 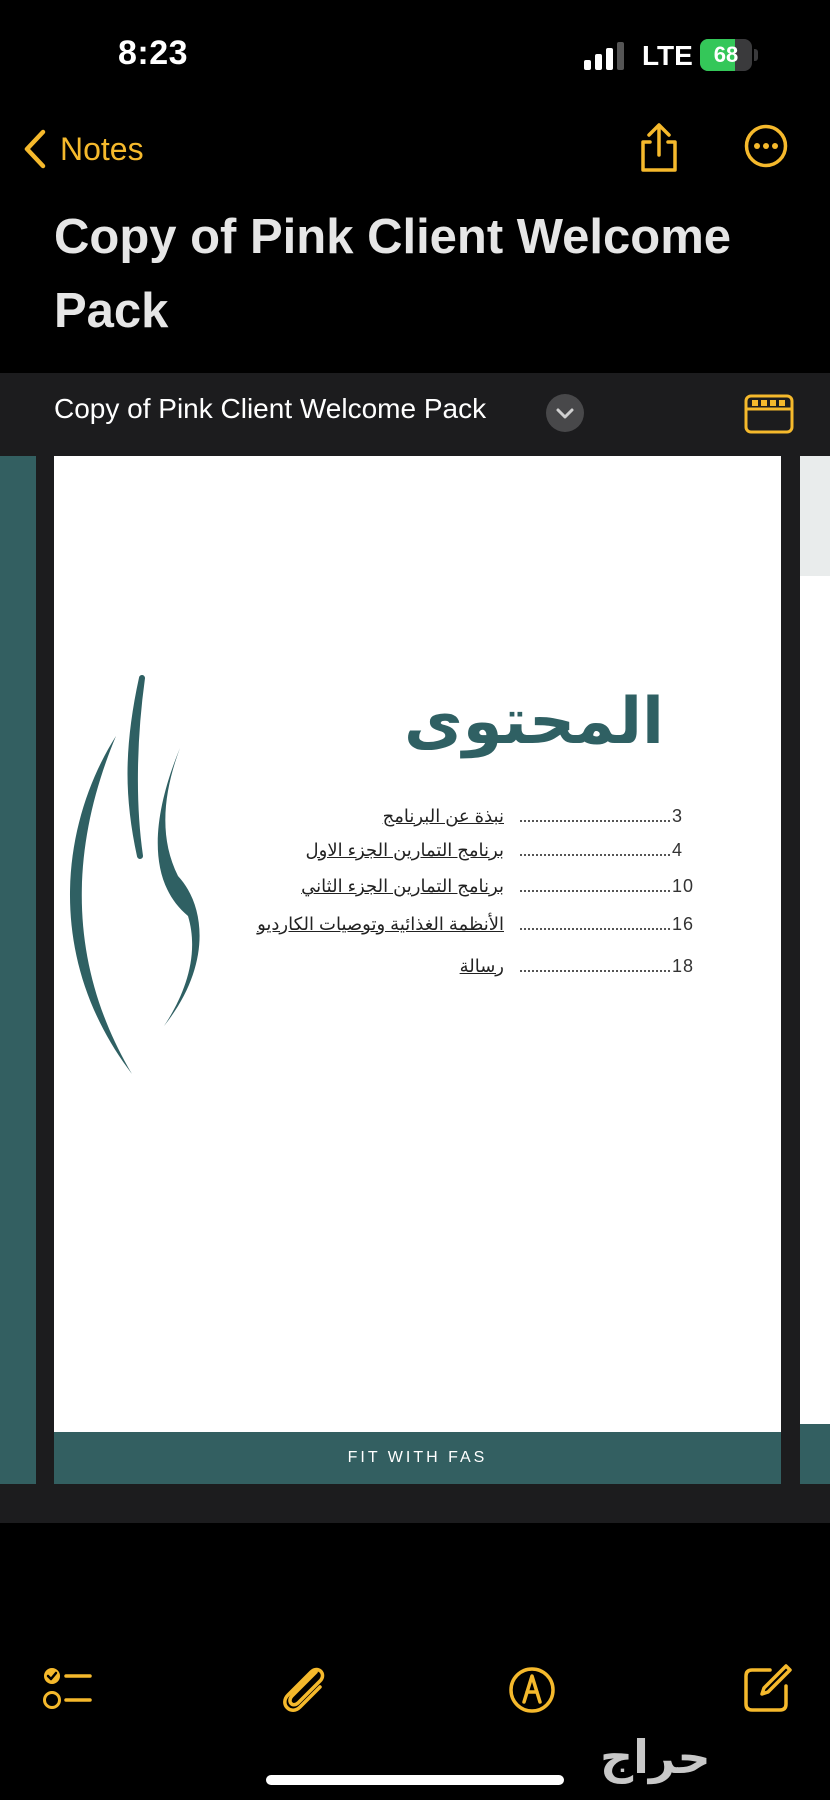 I want to click on more-button, so click(x=766, y=146).